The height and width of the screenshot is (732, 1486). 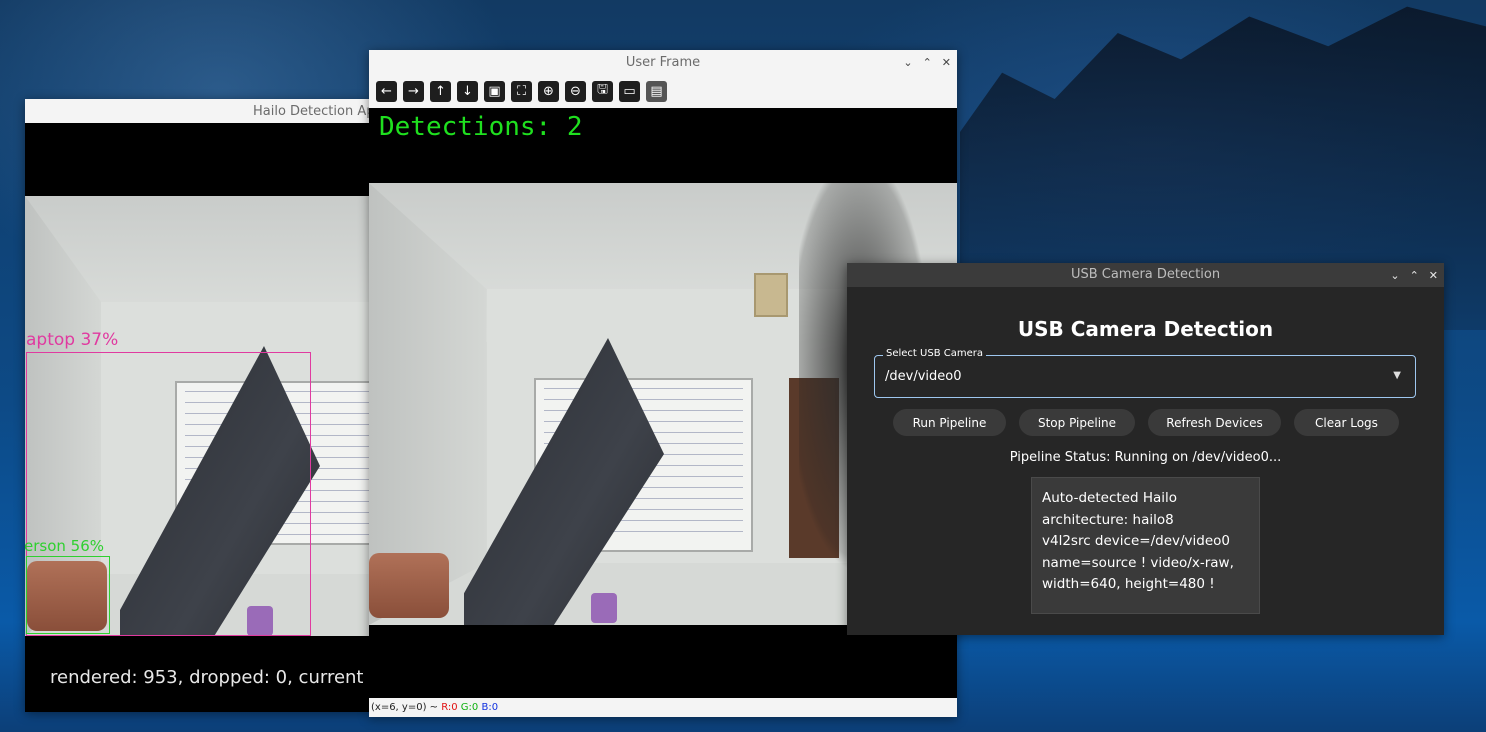 I want to click on page-title: USB Camera Detection, so click(x=1145, y=329).